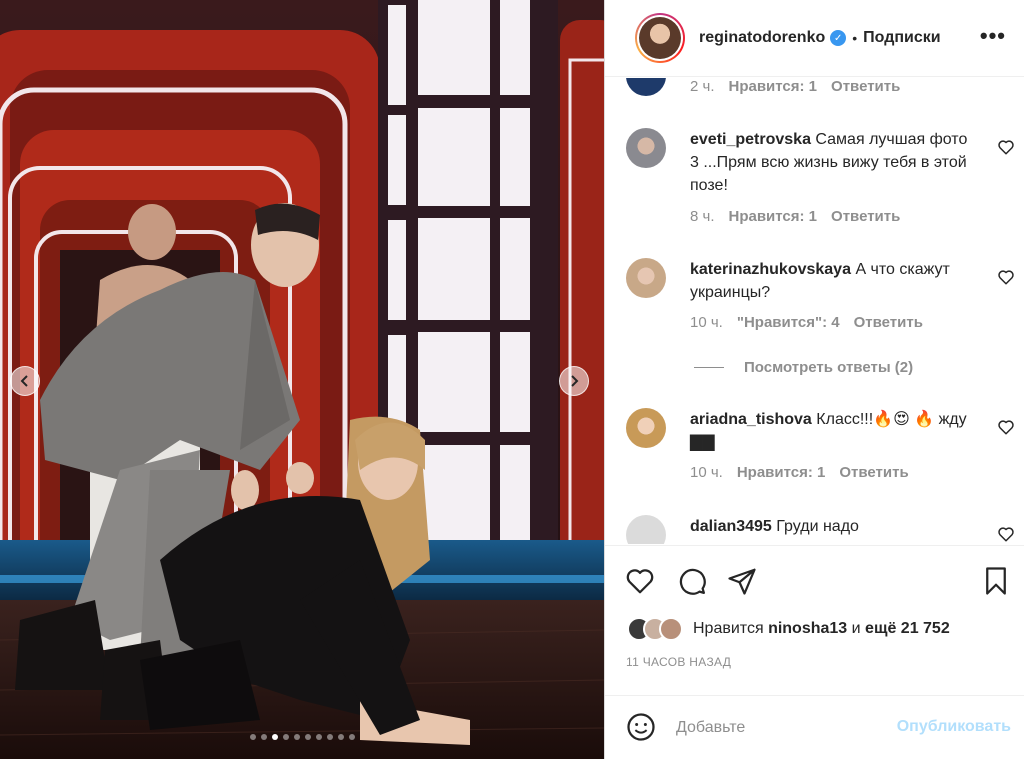 Image resolution: width=1024 pixels, height=759 pixels. What do you see at coordinates (709, 367) in the screenshot?
I see `replies-divider` at bounding box center [709, 367].